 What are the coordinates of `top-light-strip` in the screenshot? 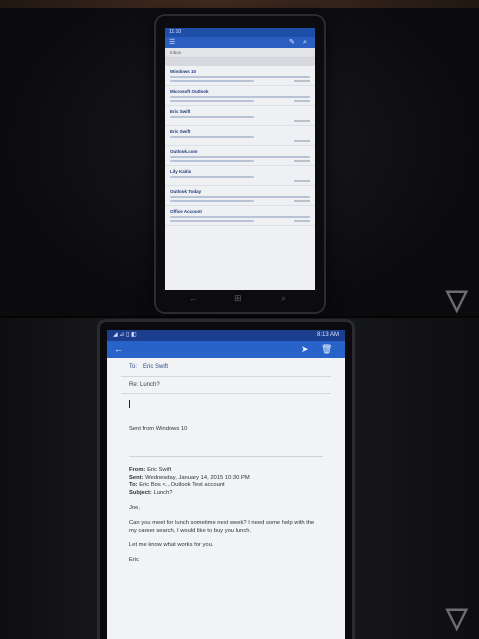 It's located at (239, 4).